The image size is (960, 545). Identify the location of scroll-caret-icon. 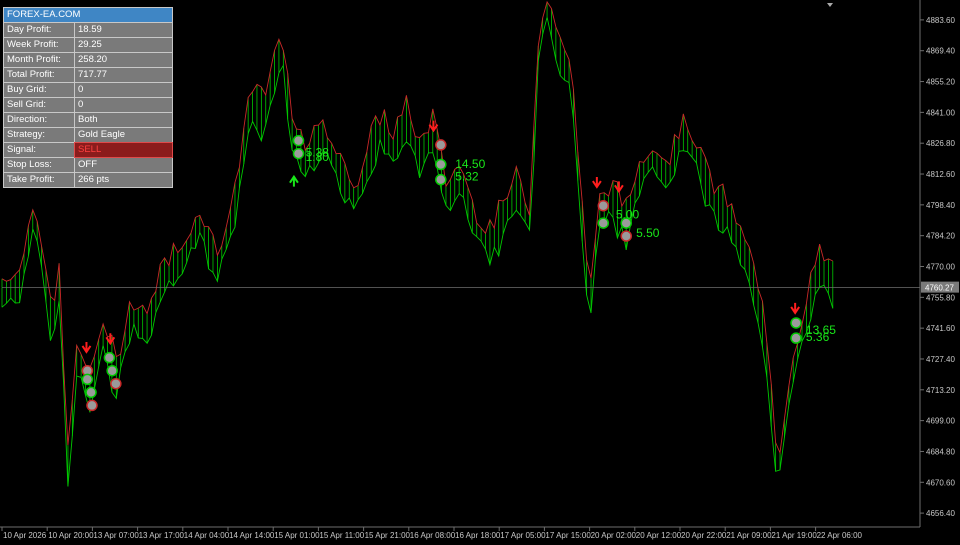
(830, 5).